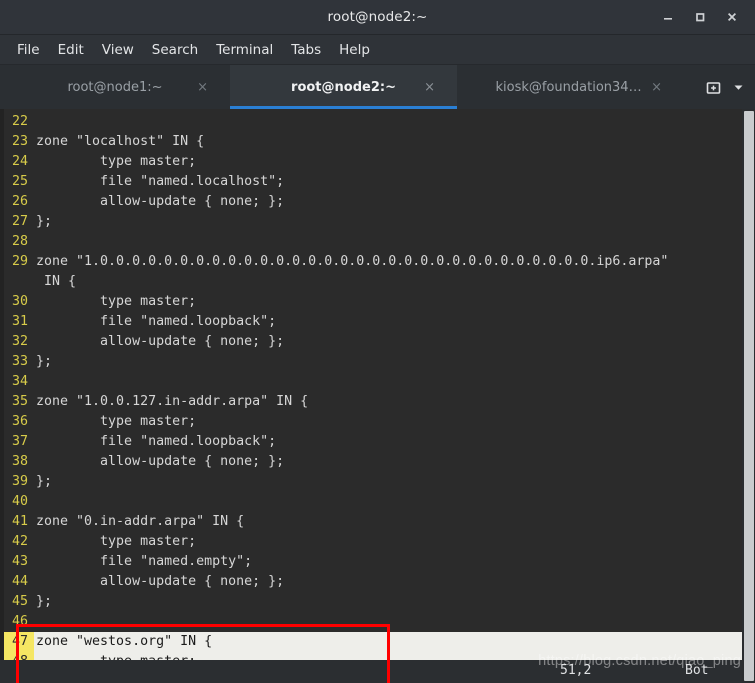 The image size is (755, 683). I want to click on code-line: 28, so click(379, 242).